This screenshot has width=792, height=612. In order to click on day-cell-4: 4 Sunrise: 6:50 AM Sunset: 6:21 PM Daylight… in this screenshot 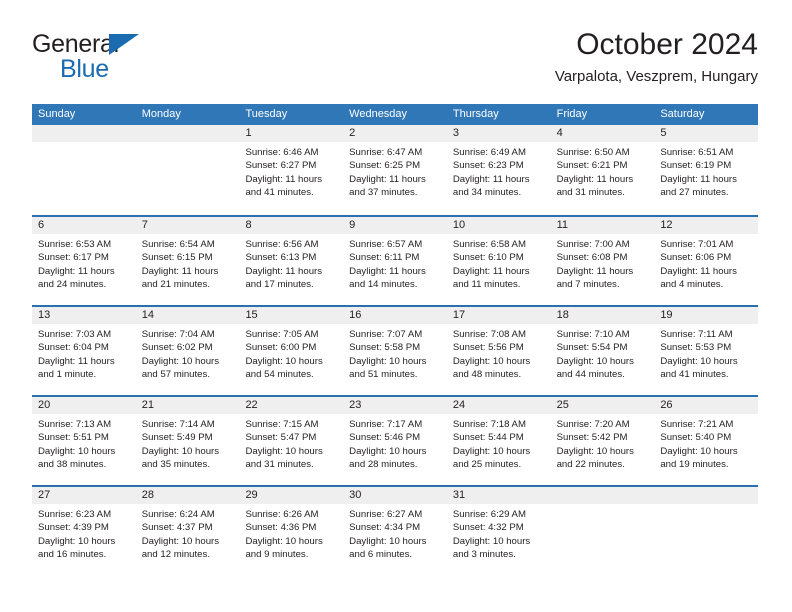, I will do `click(602, 170)`.